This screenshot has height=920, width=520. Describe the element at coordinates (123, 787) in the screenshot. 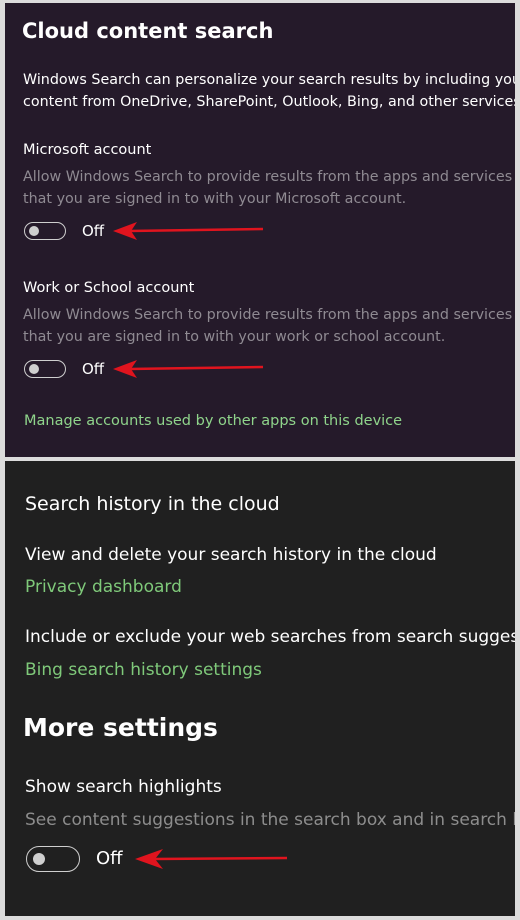

I see `search-highlights-label: Show search highlights` at that location.